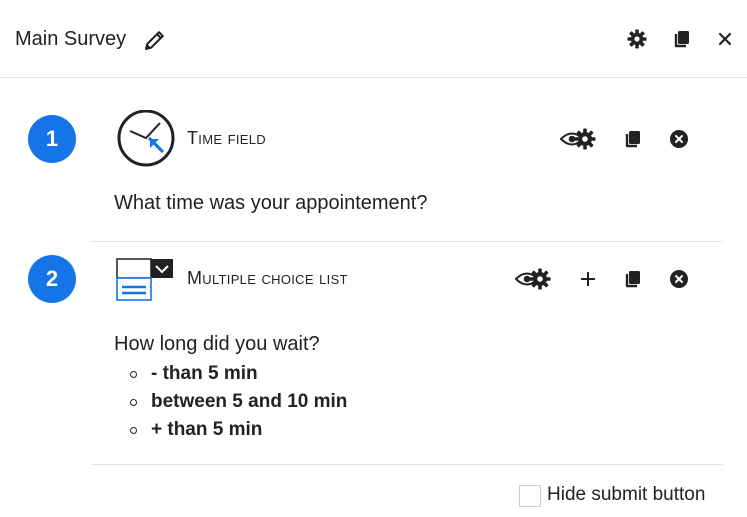 The height and width of the screenshot is (517, 747). I want to click on question-type-label: Multiple choice list, so click(267, 278).